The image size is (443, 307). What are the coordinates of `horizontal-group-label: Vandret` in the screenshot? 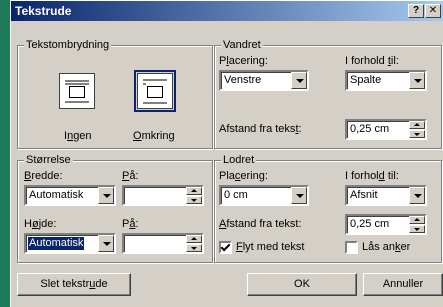 It's located at (242, 45).